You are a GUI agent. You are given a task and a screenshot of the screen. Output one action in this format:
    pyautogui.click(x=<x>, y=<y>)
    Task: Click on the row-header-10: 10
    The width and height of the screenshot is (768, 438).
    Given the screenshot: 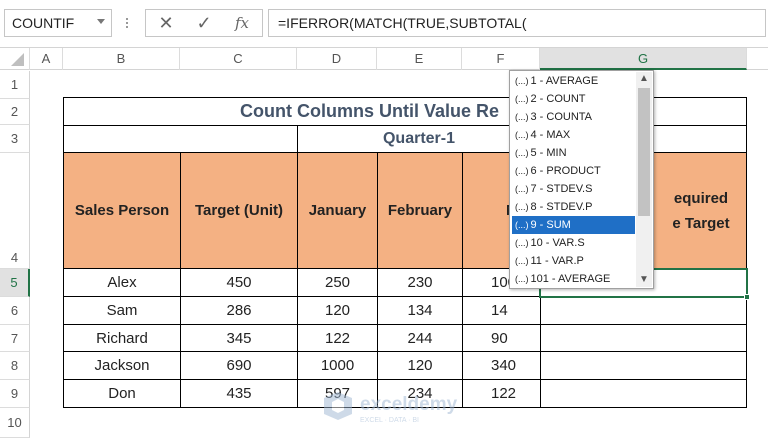 What is the action you would take?
    pyautogui.click(x=15, y=423)
    